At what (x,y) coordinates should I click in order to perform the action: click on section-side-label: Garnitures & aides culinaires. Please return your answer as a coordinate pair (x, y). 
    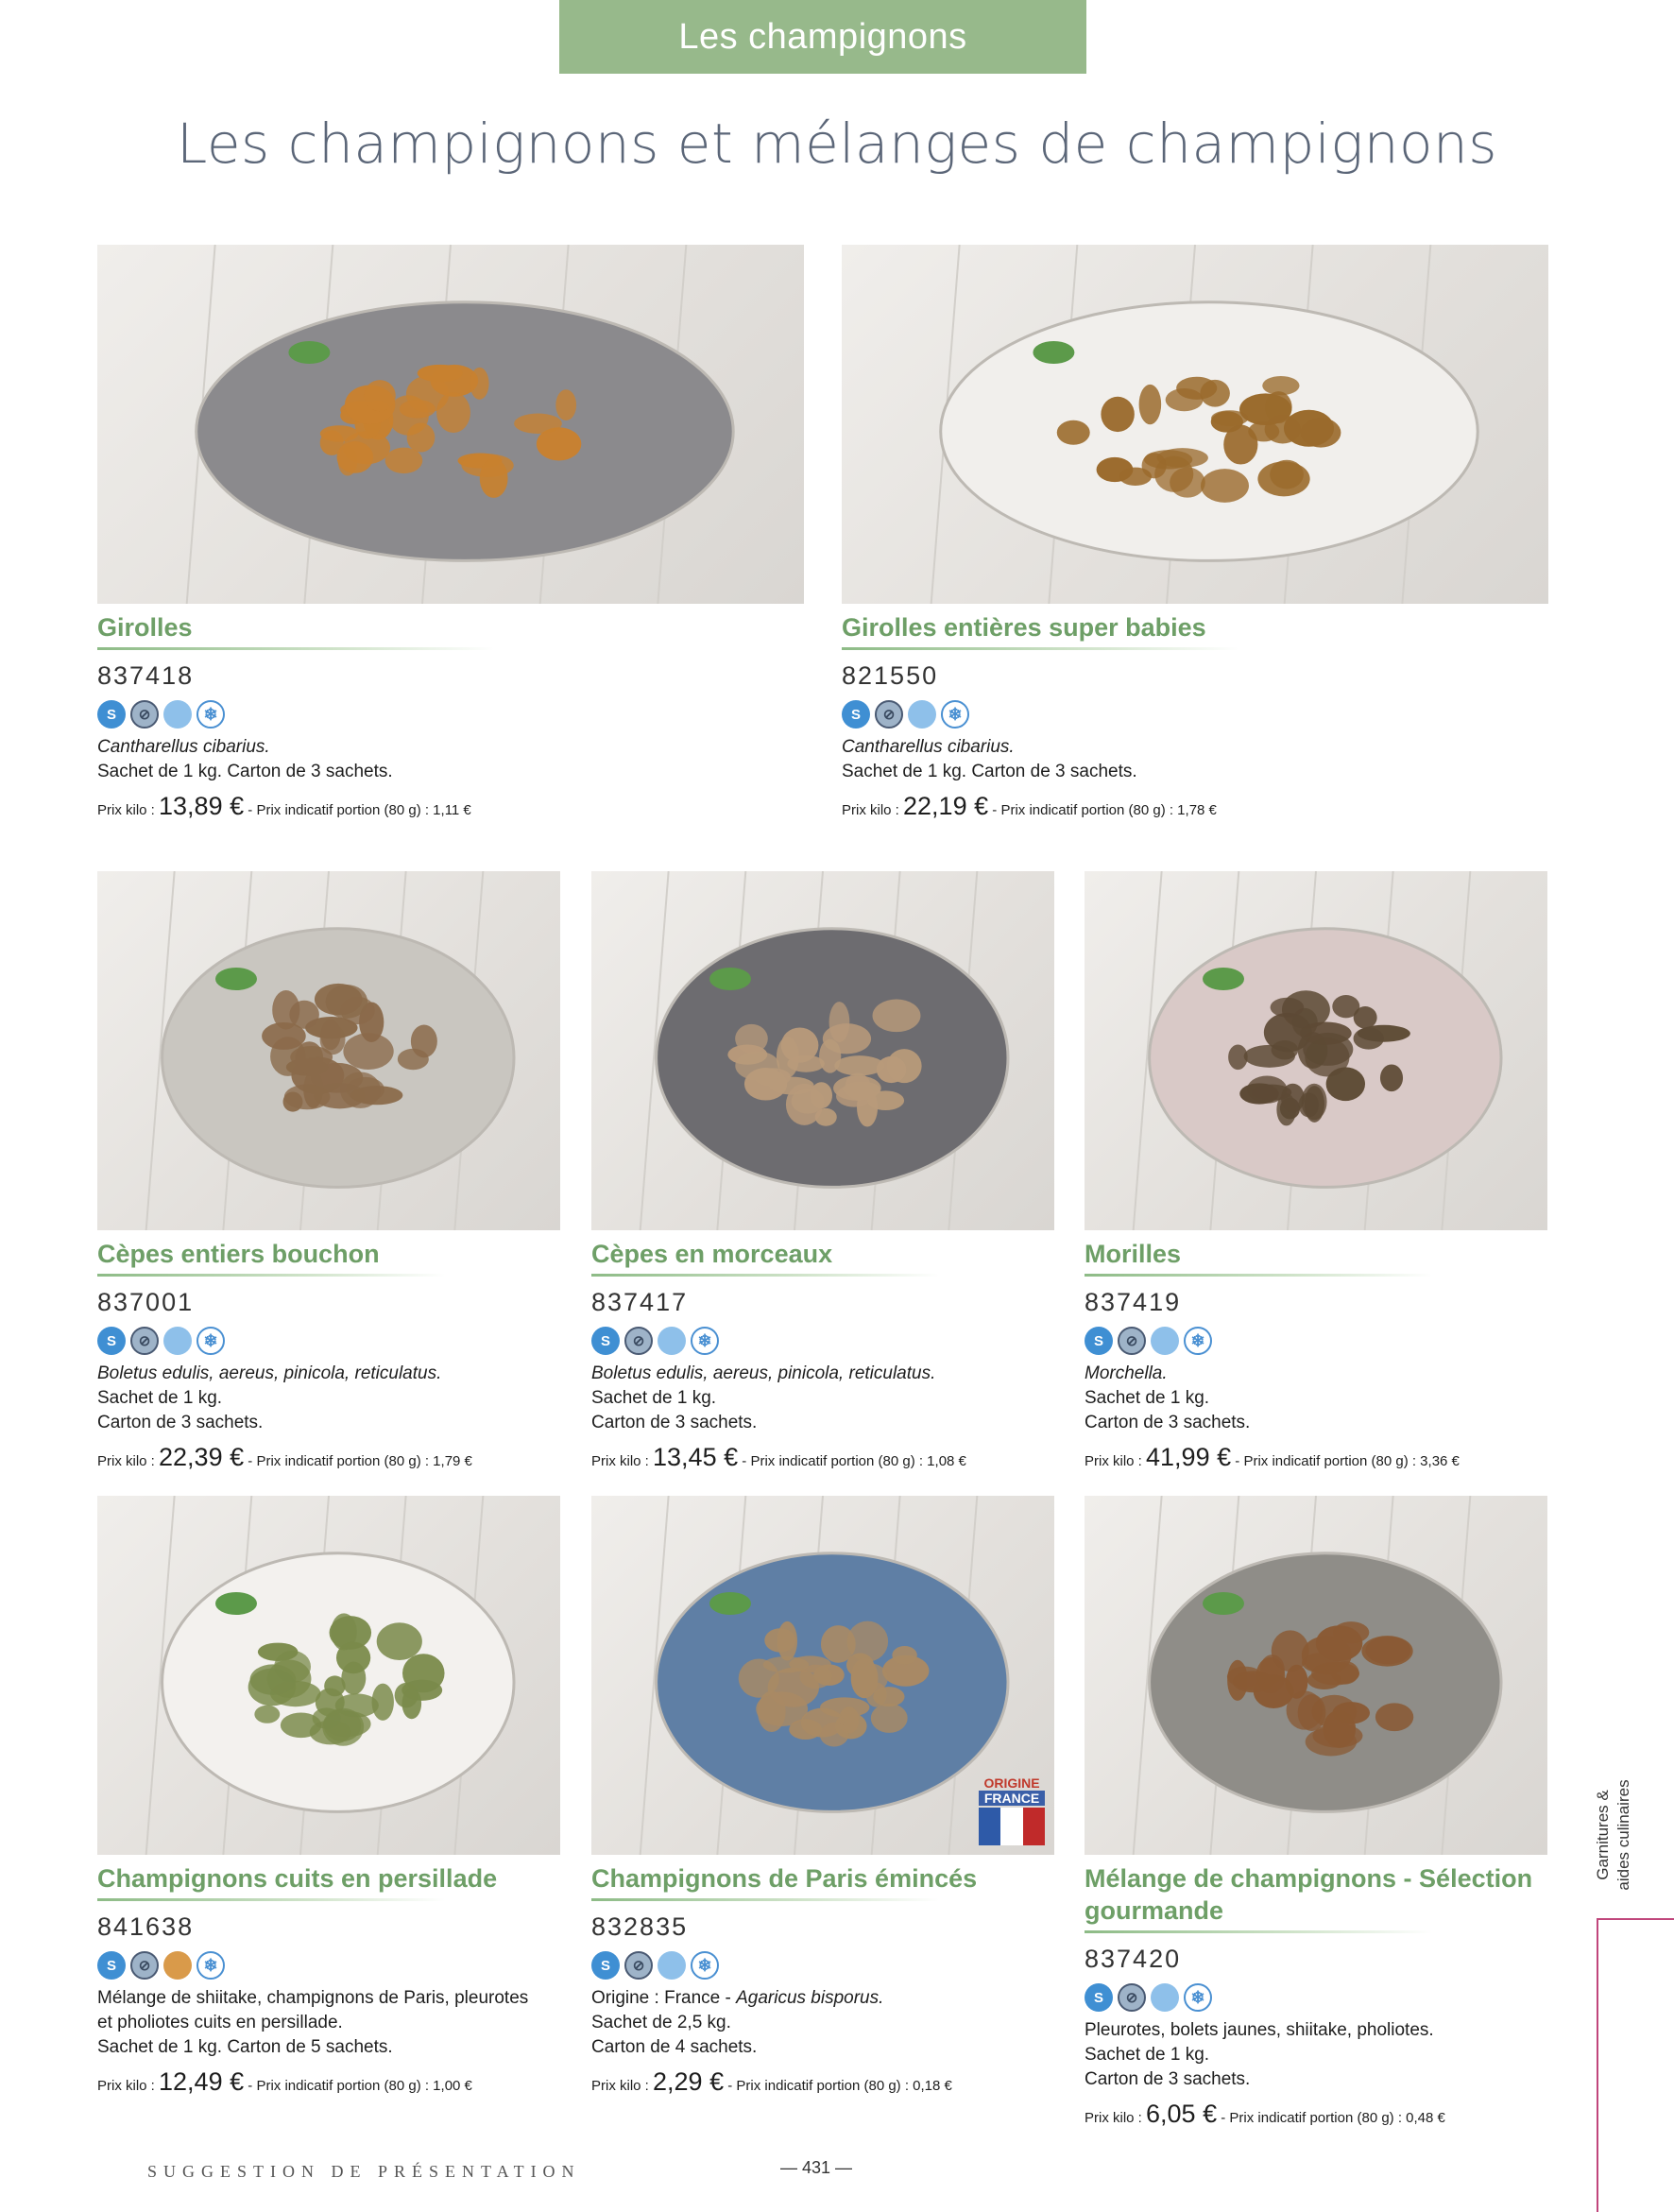
    Looking at the image, I should click on (1629, 1835).